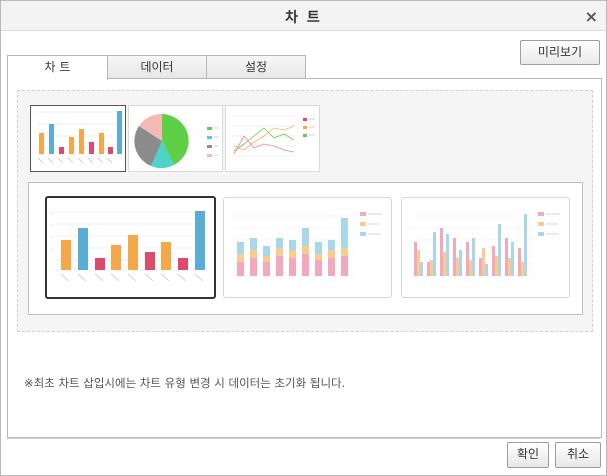  I want to click on tab-settings: 설정, so click(256, 67).